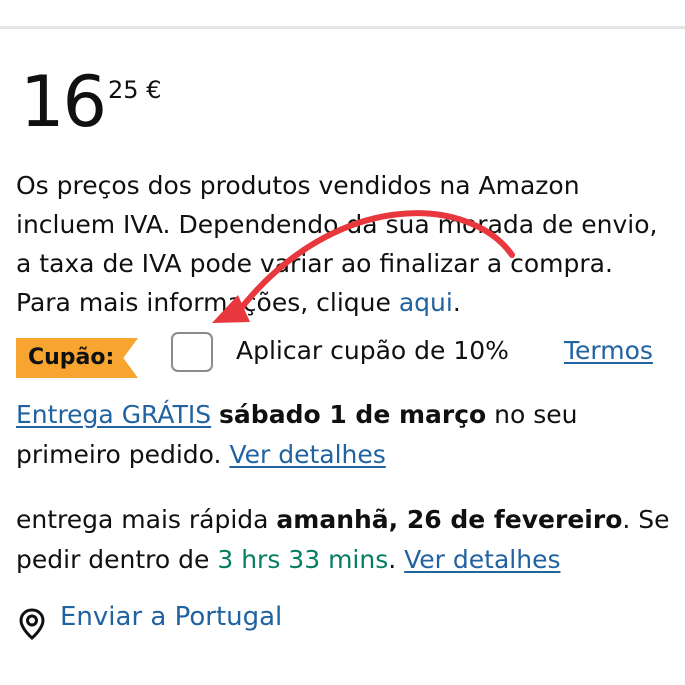  What do you see at coordinates (117, 559) in the screenshot?
I see `fast-delivery-line-2-text: pedir dentro de` at bounding box center [117, 559].